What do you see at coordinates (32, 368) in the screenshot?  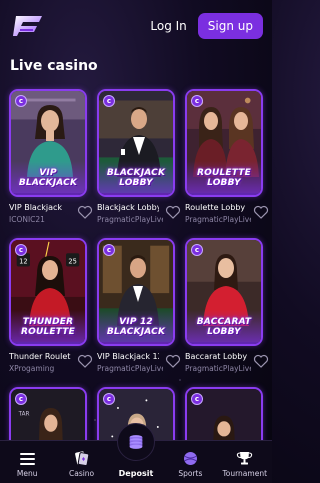 I see `game-provider: XProgaming` at bounding box center [32, 368].